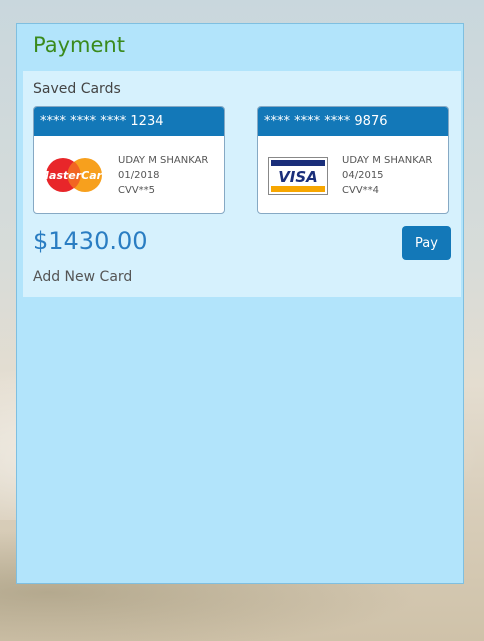 This screenshot has width=484, height=641. Describe the element at coordinates (353, 121) in the screenshot. I see `card-number: **** **** **** 9876` at that location.